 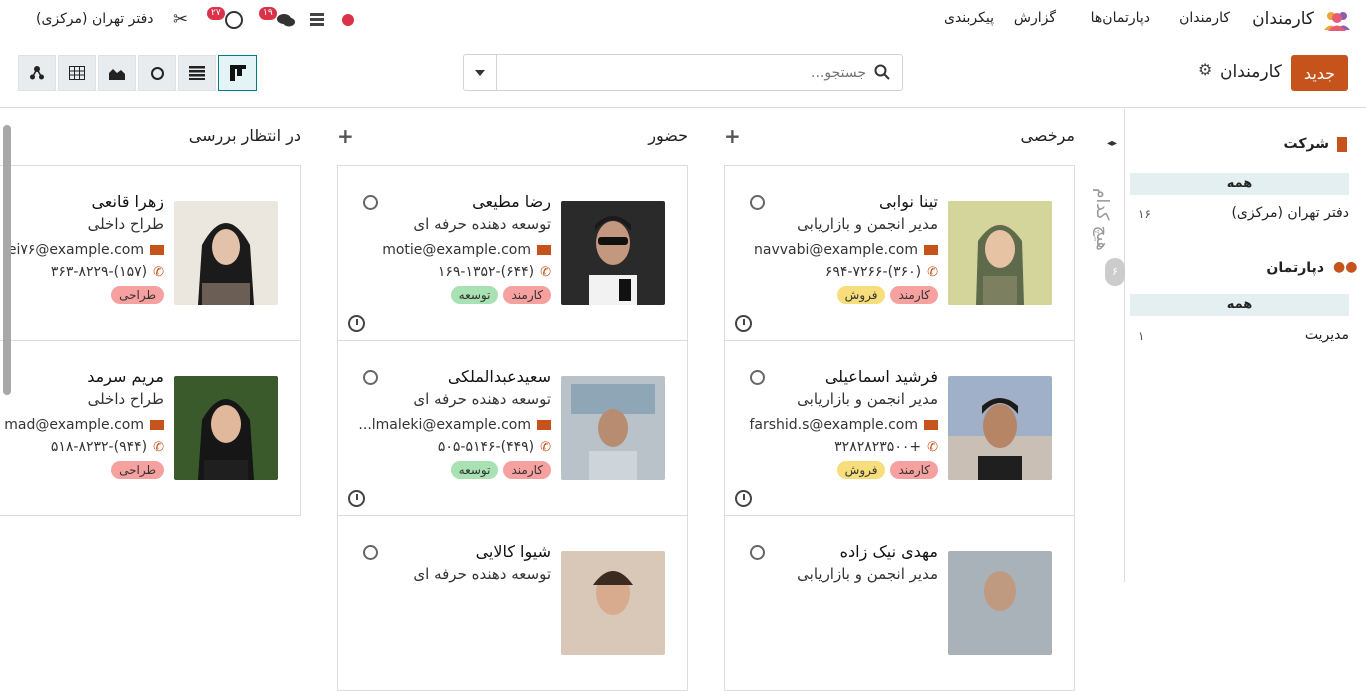 I want to click on company-filter-title: شرکت, so click(x=1306, y=144).